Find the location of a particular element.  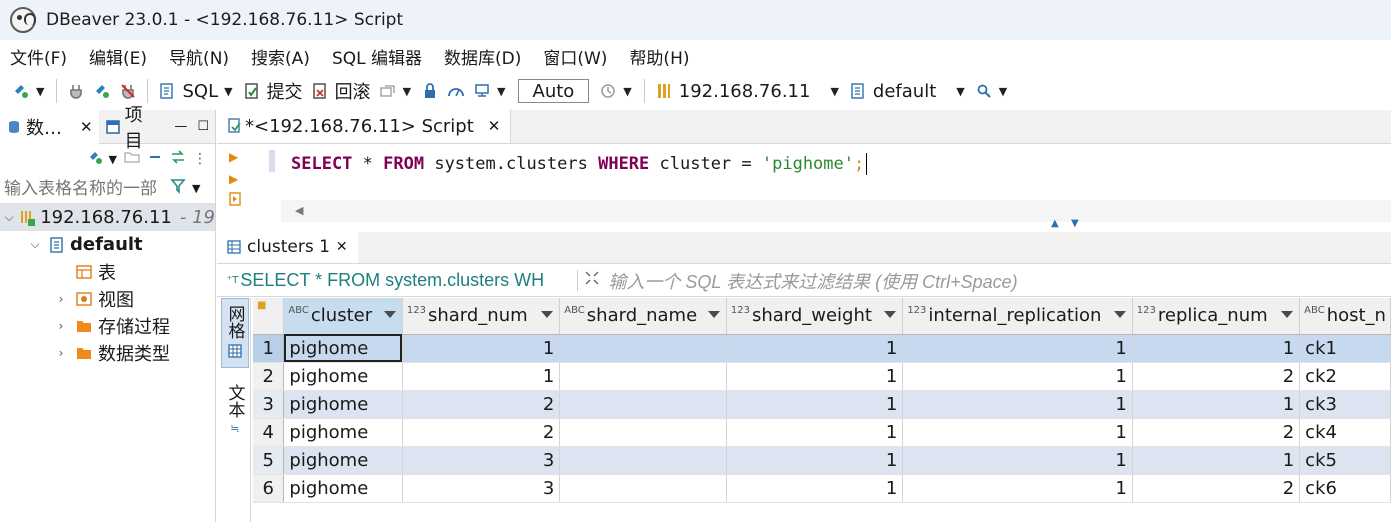

column-header-cluster: ABC cluster is located at coordinates (343, 316).